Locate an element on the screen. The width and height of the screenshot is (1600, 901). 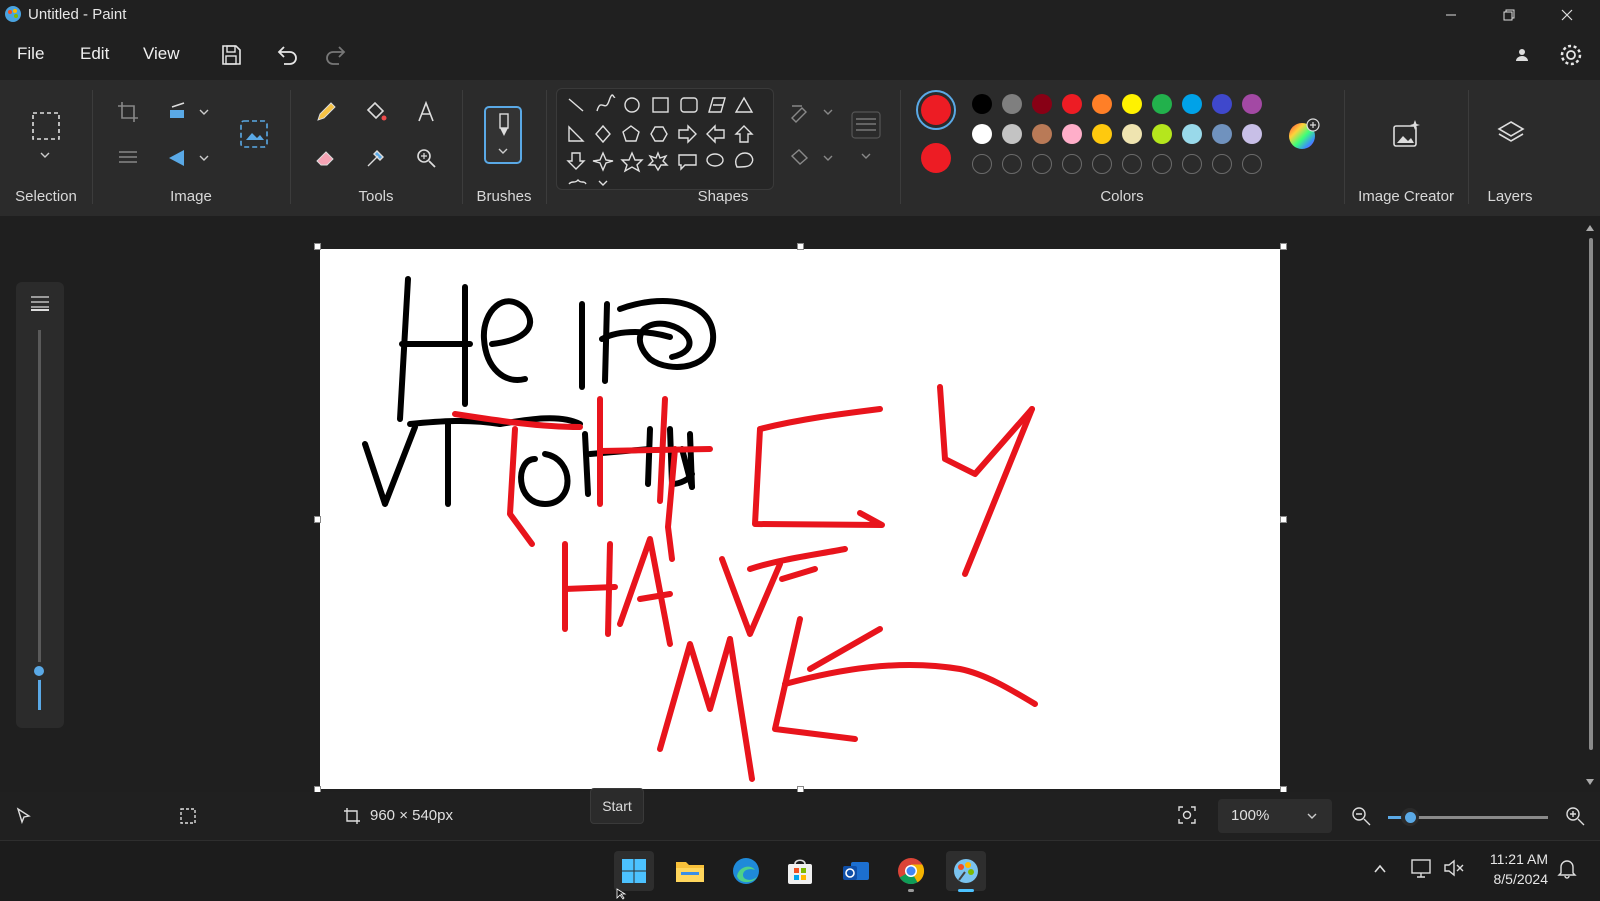
minimize-button is located at coordinates (1451, 15).